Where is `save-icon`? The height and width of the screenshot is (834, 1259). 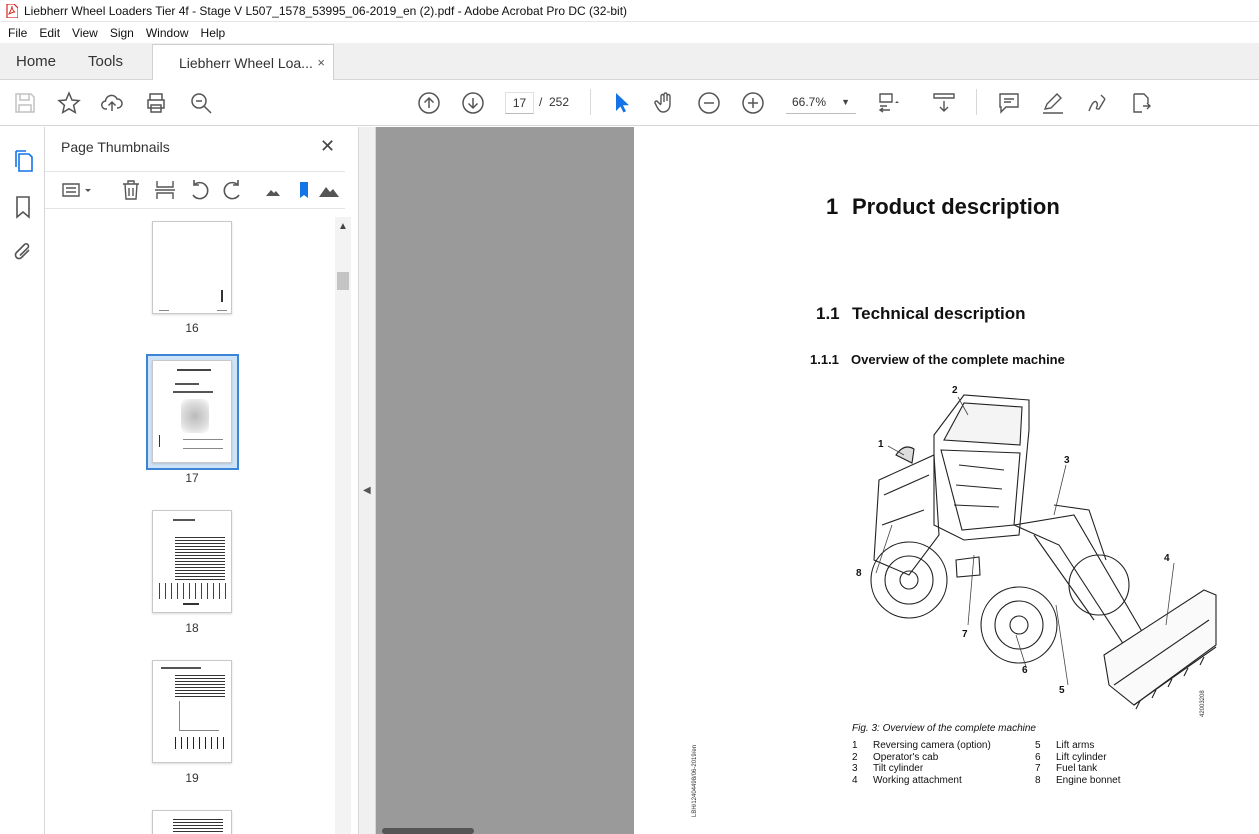
save-icon is located at coordinates (25, 103).